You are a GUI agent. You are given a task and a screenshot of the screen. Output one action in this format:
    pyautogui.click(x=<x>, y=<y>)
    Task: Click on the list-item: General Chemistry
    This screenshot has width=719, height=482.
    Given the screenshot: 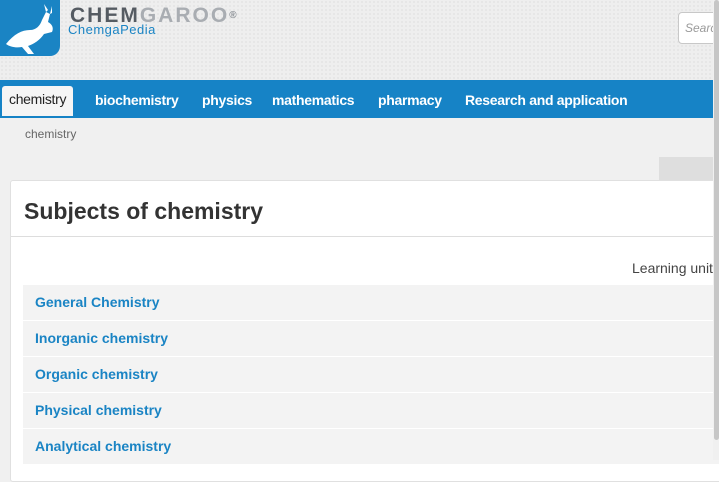 What is the action you would take?
    pyautogui.click(x=371, y=303)
    